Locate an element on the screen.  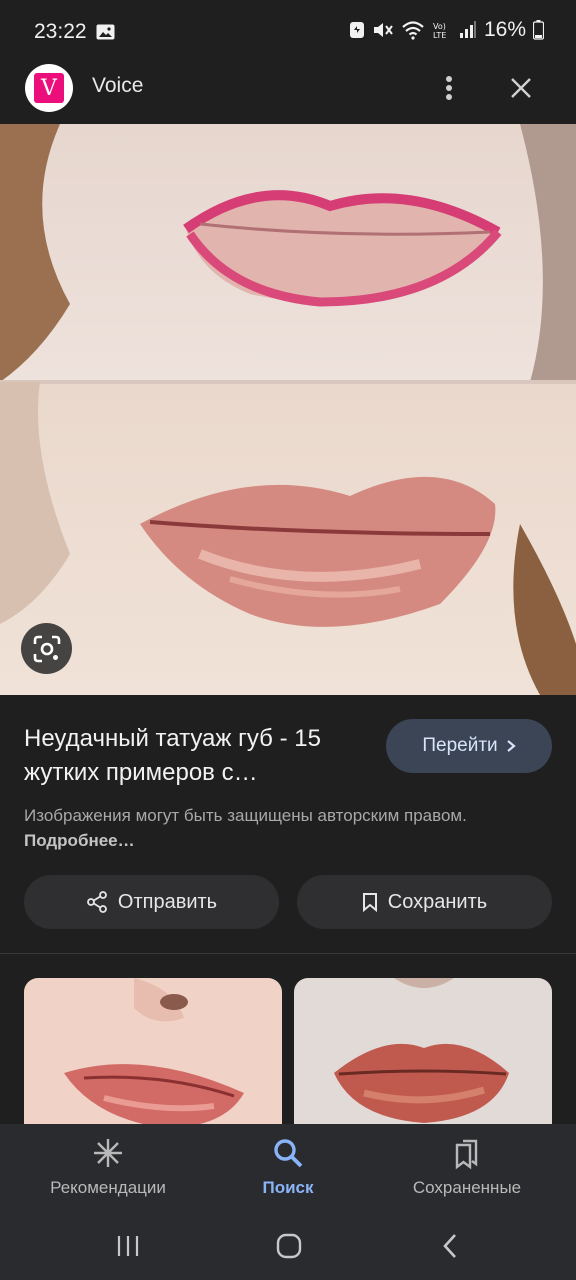
close-icon is located at coordinates (521, 88).